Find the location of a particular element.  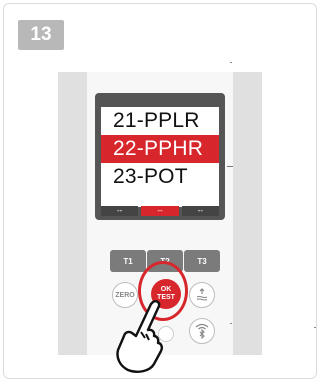

t3-button: T3 is located at coordinates (202, 261).